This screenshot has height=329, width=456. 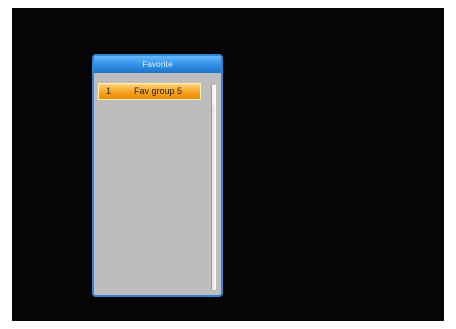 What do you see at coordinates (213, 95) in the screenshot?
I see `scrollbar-thumb` at bounding box center [213, 95].